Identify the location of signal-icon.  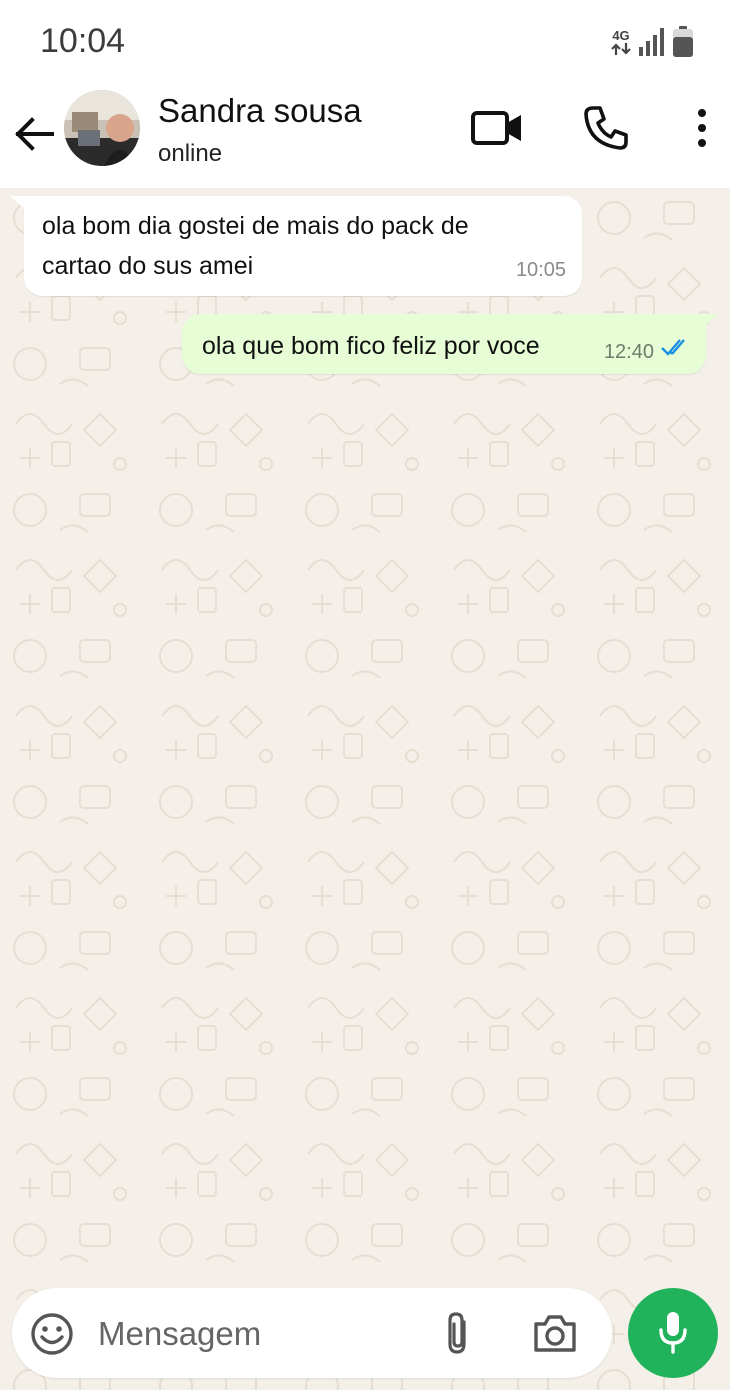
(651, 42).